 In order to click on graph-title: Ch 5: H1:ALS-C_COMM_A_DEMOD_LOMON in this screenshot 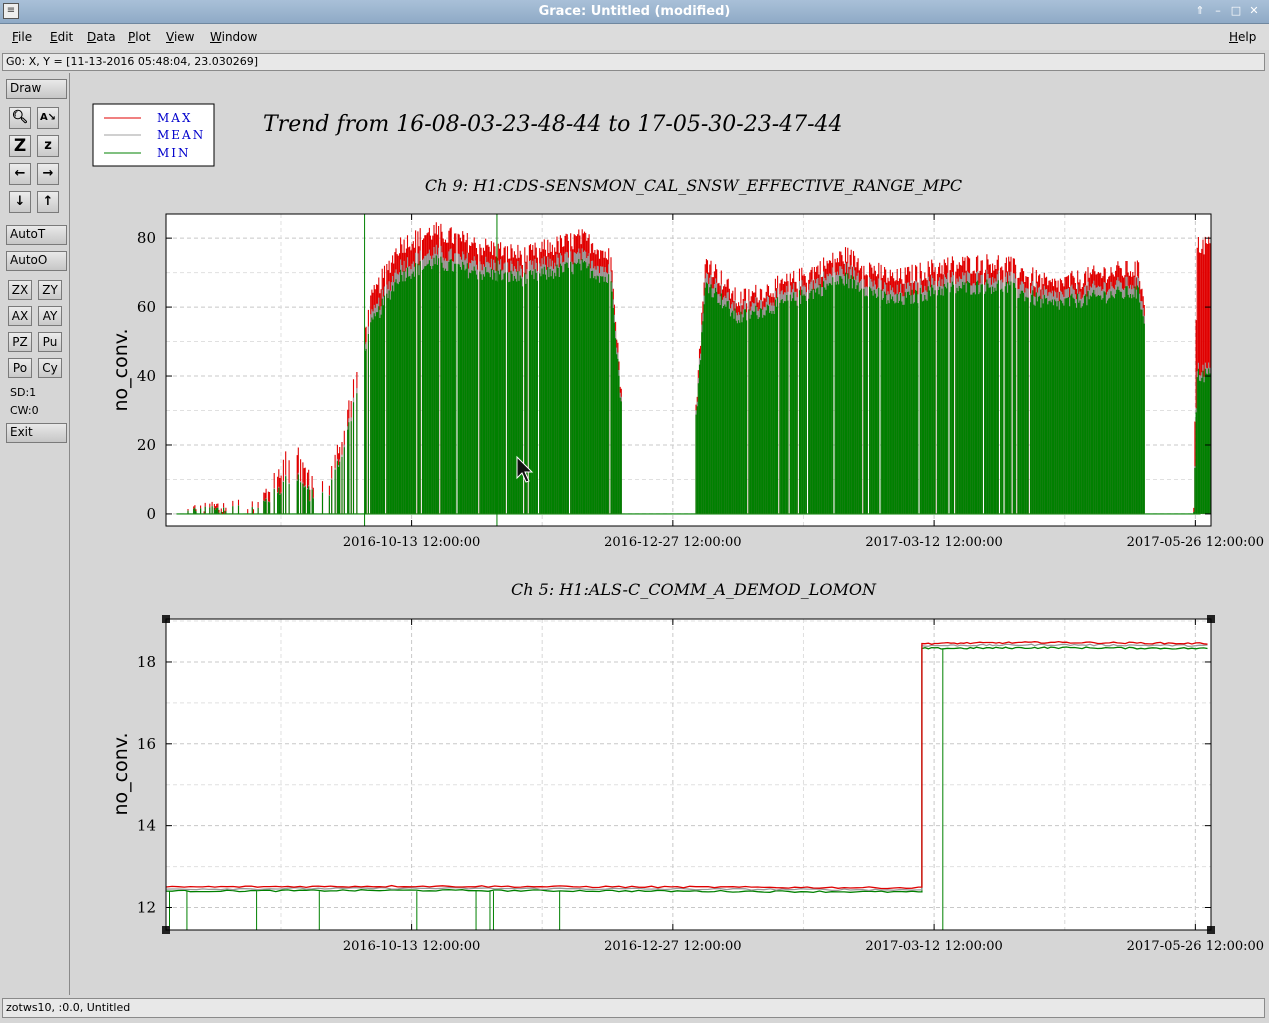, I will do `click(694, 589)`.